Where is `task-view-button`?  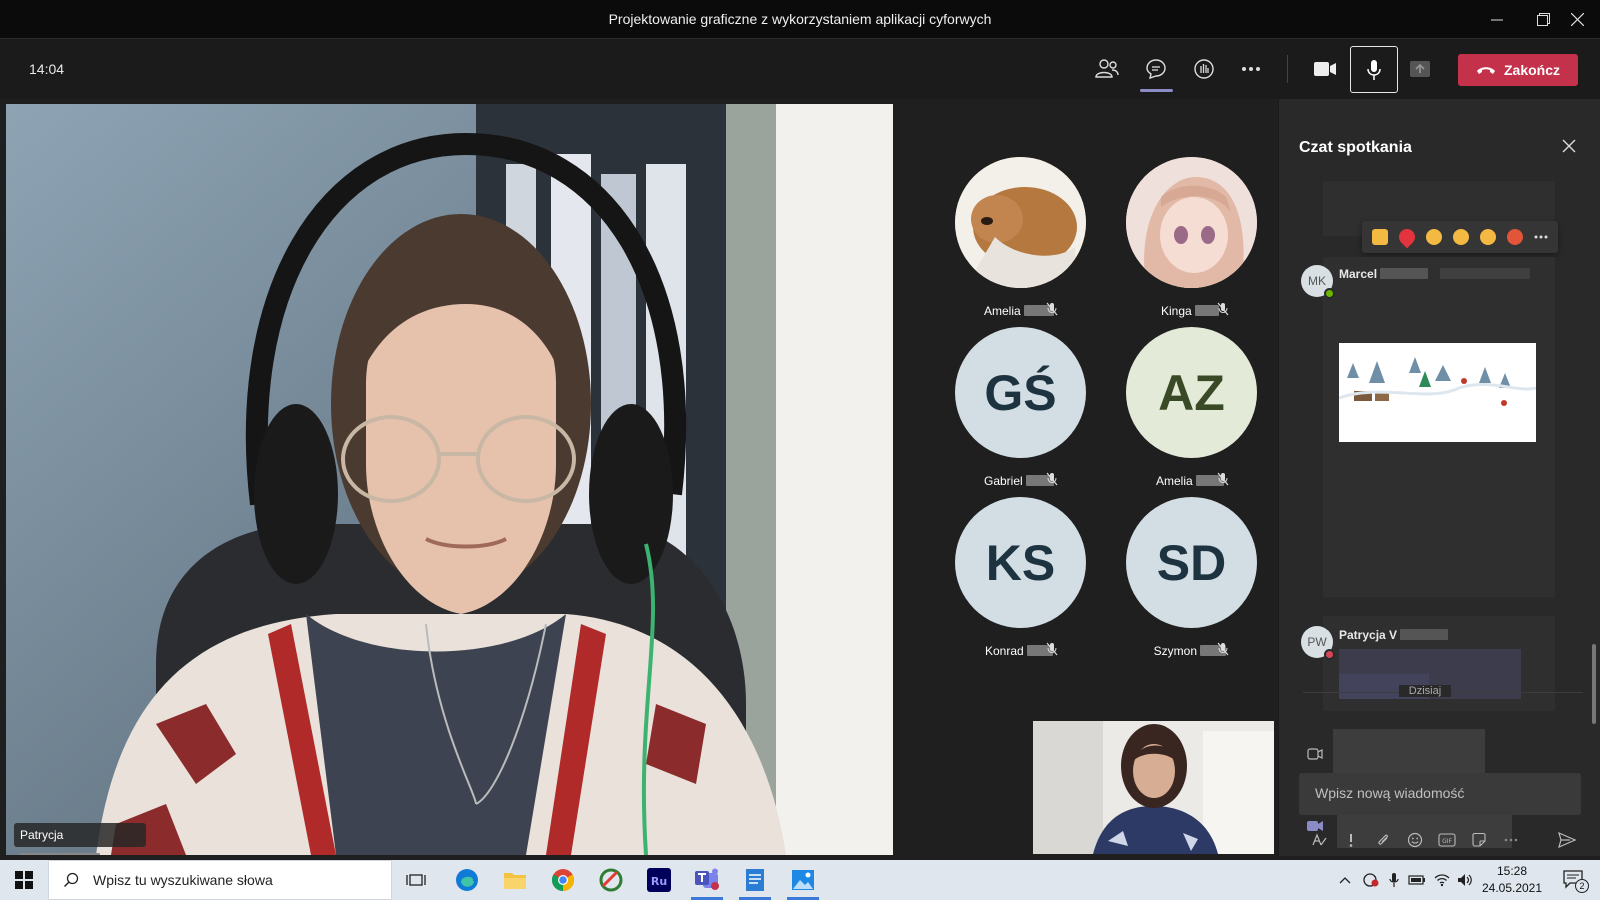
task-view-button is located at coordinates (416, 880).